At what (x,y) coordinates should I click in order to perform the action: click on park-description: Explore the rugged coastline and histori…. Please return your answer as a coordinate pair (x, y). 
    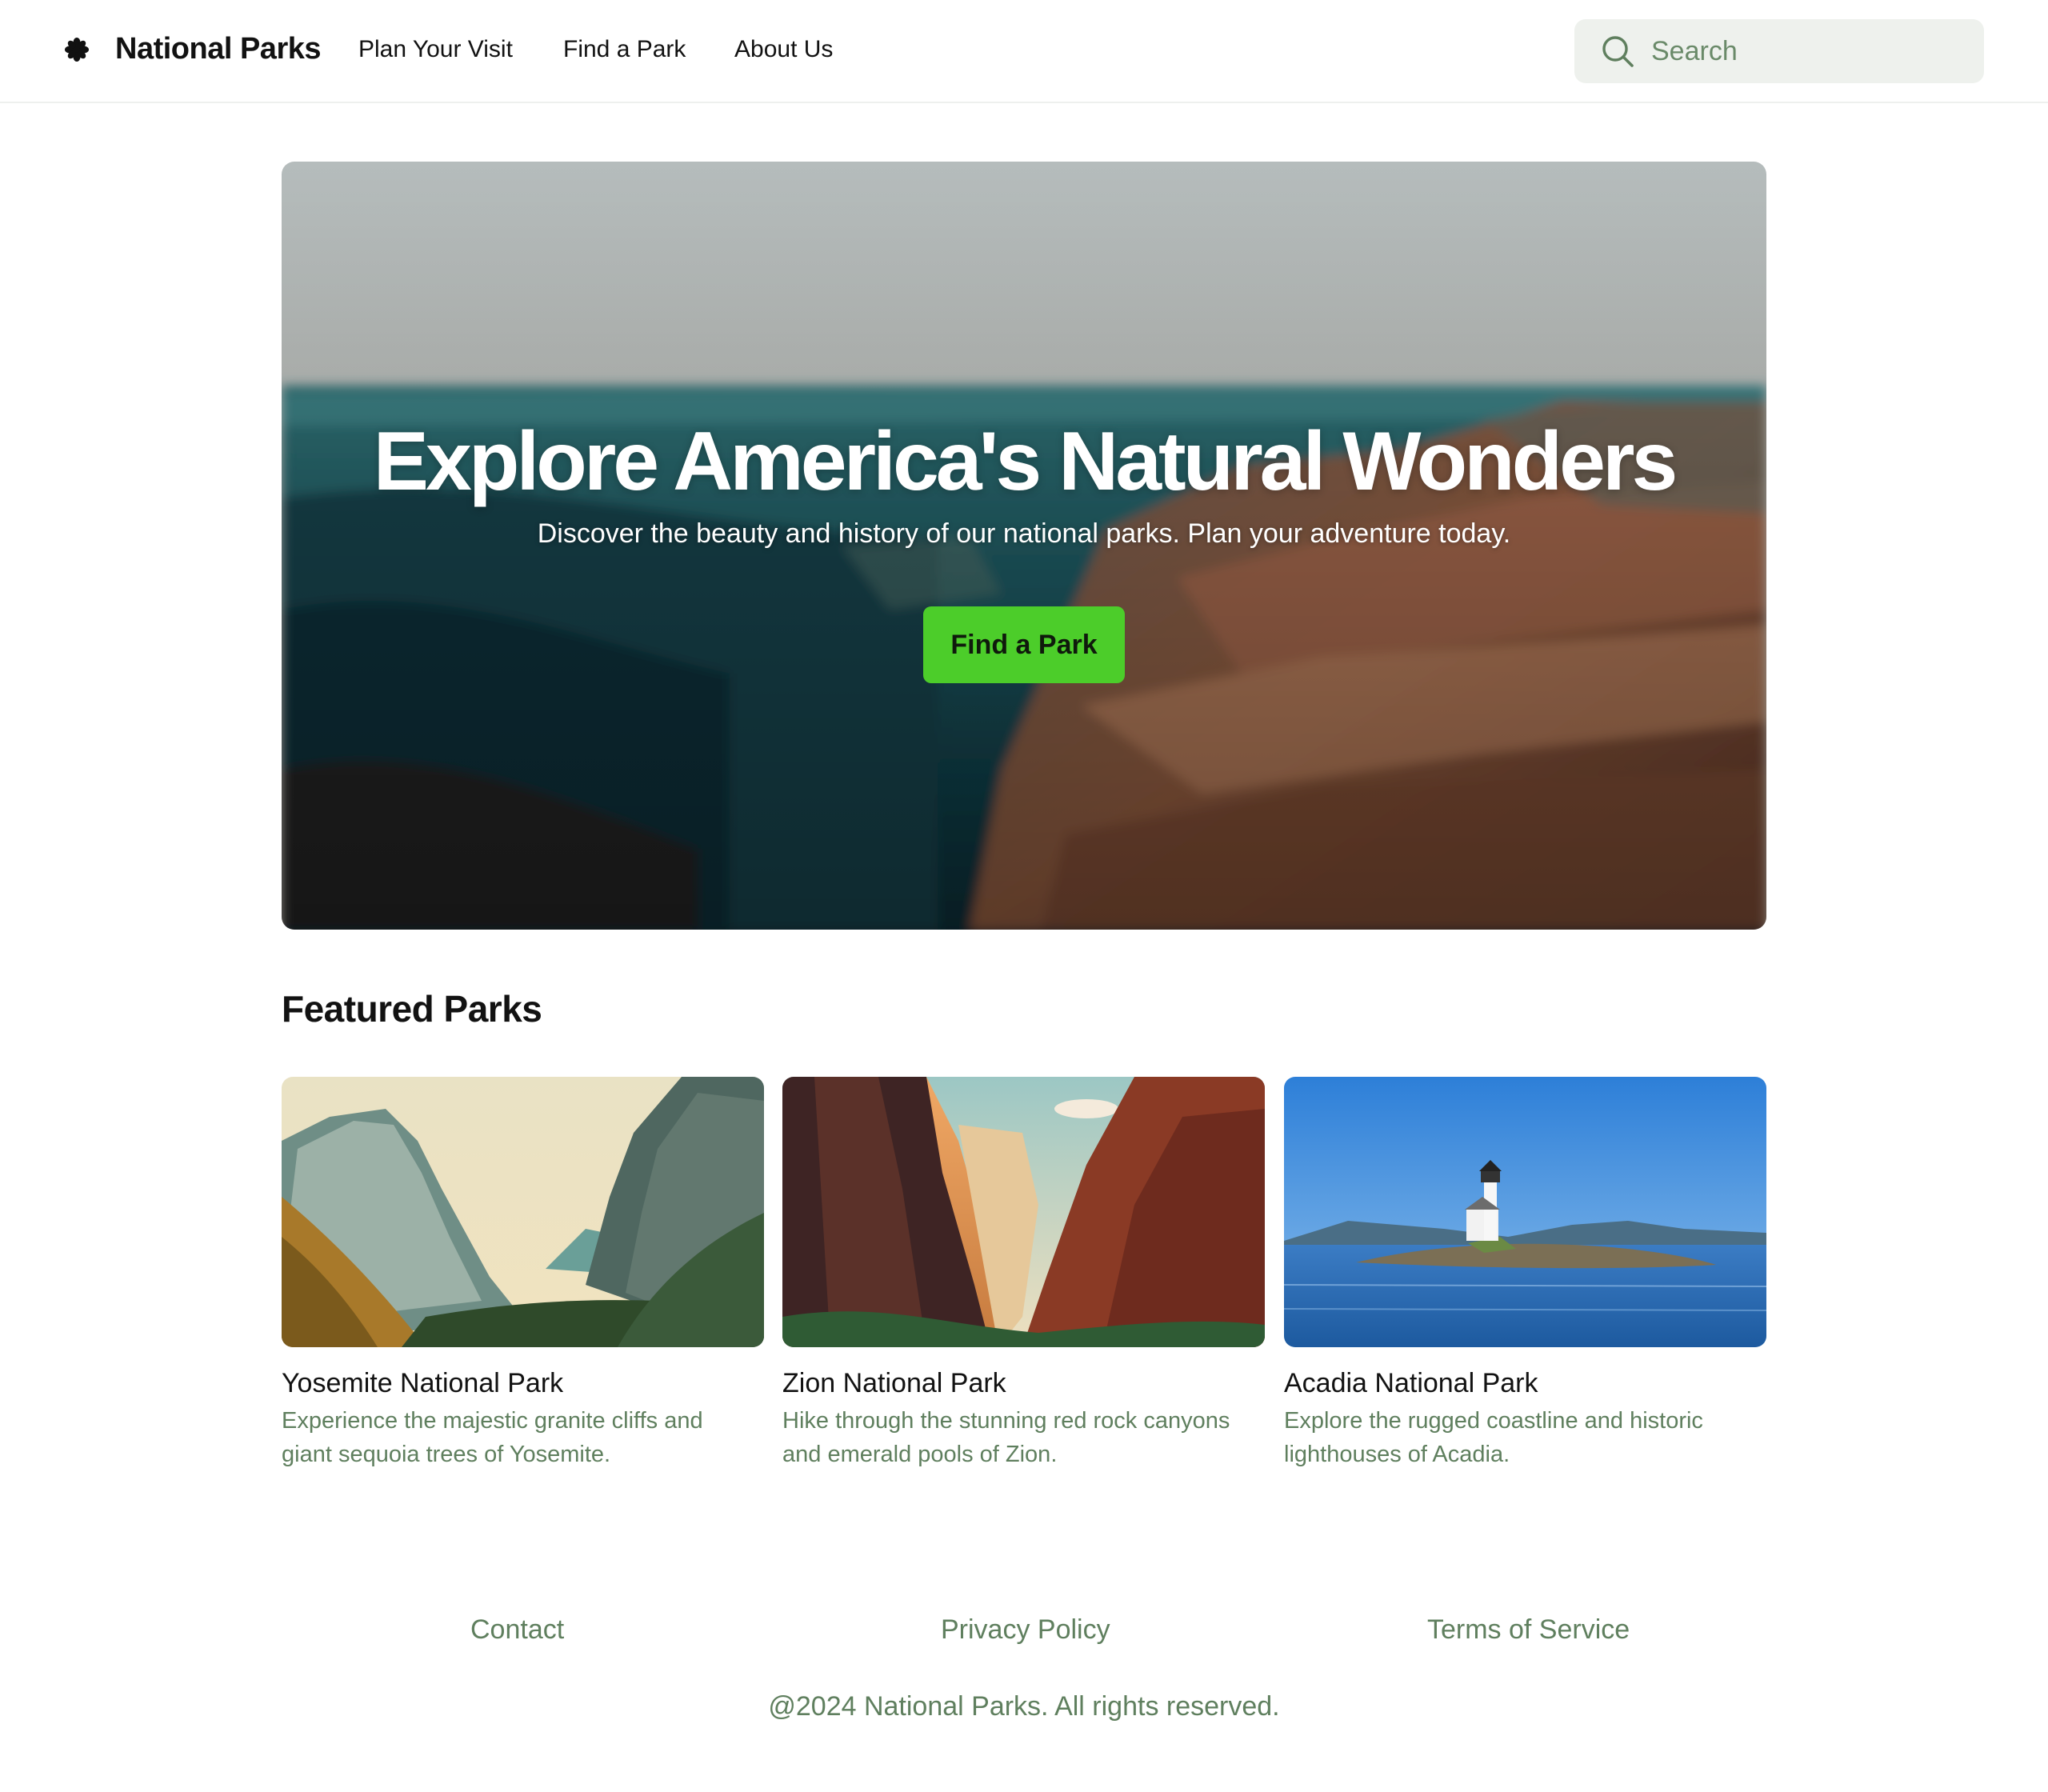
    Looking at the image, I should click on (1493, 1437).